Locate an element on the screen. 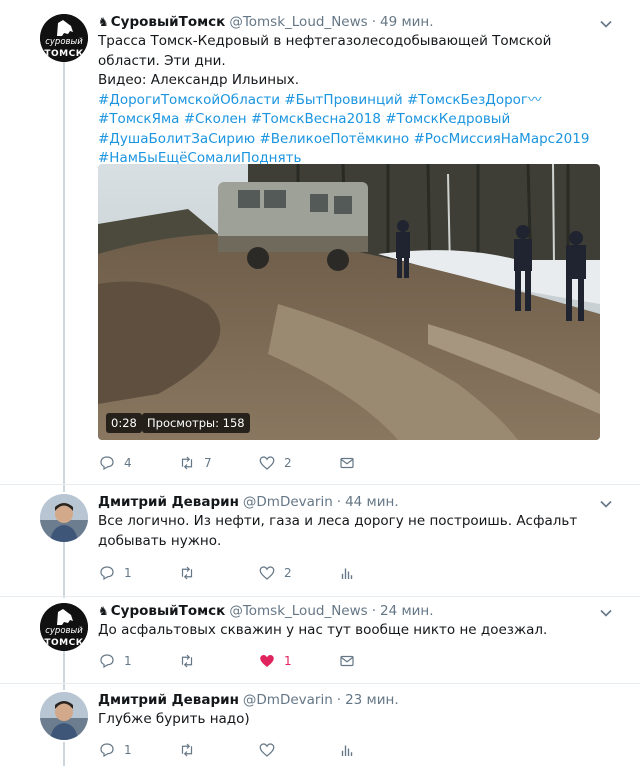  video-views: Просмотры: 158 is located at coordinates (196, 423).